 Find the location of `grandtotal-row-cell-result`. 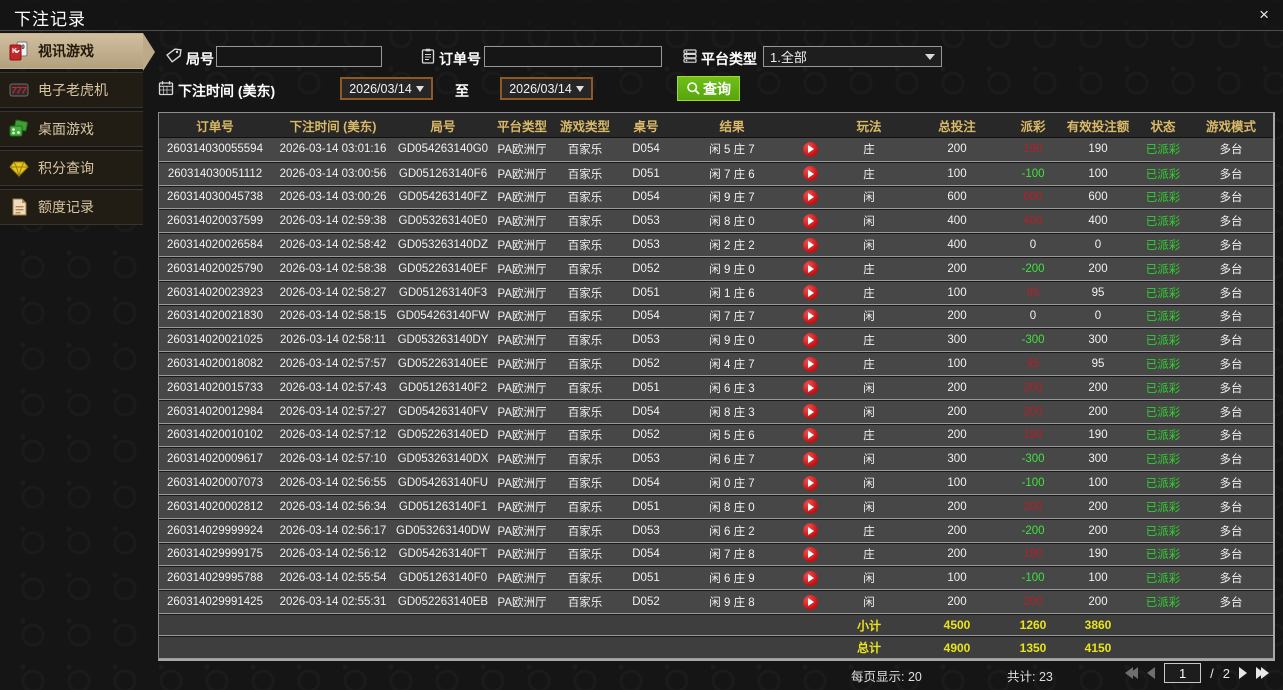

grandtotal-row-cell-result is located at coordinates (732, 647).